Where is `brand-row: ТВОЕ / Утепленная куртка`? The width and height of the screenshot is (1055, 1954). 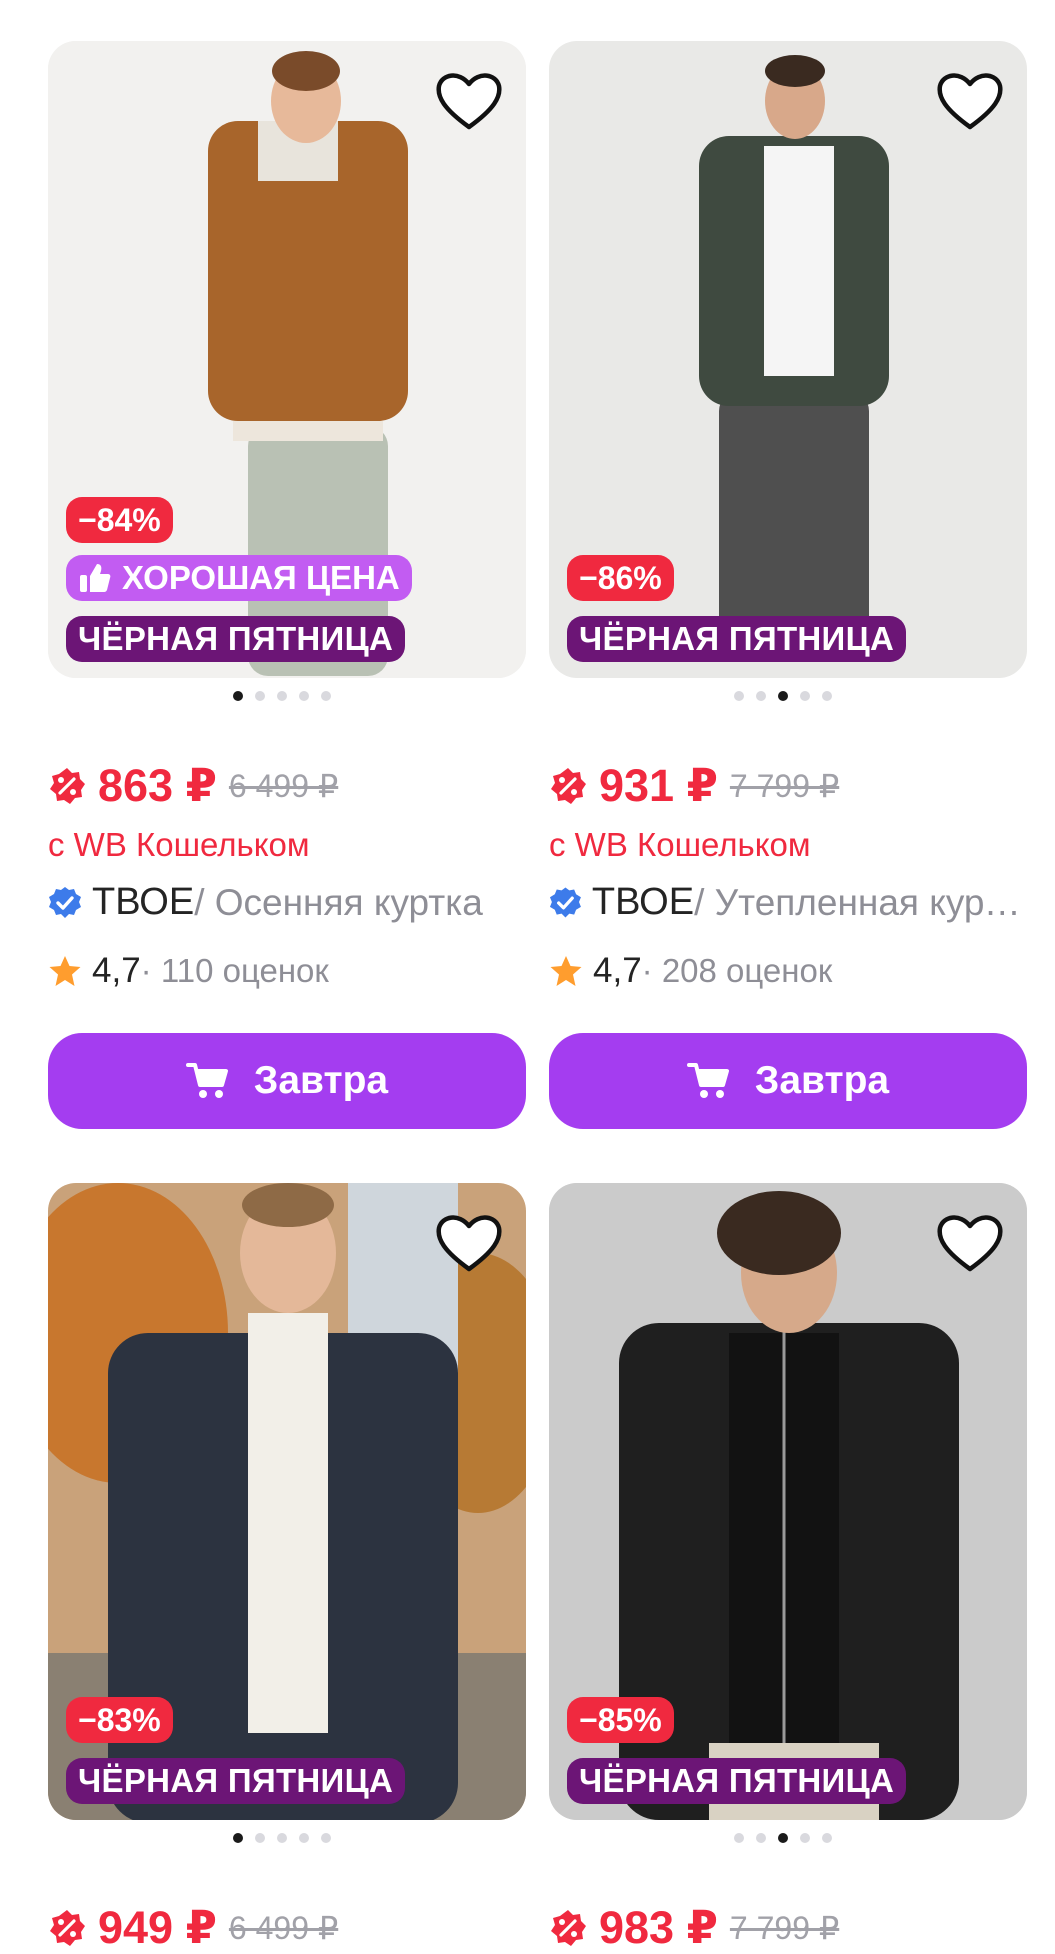
brand-row: ТВОЕ / Утепленная куртка is located at coordinates (788, 902).